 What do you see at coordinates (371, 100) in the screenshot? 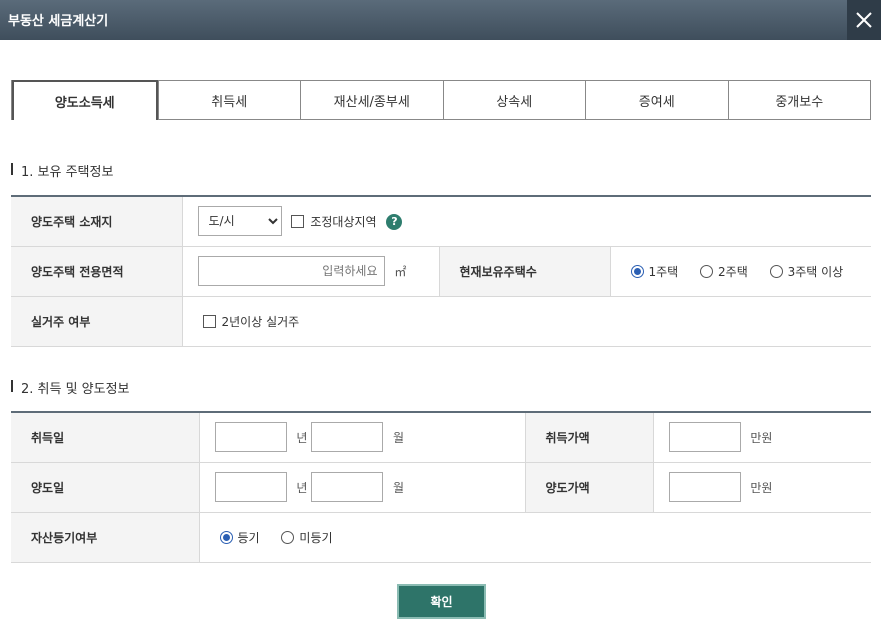
I see `tab-property-tax: 재산세/종부세` at bounding box center [371, 100].